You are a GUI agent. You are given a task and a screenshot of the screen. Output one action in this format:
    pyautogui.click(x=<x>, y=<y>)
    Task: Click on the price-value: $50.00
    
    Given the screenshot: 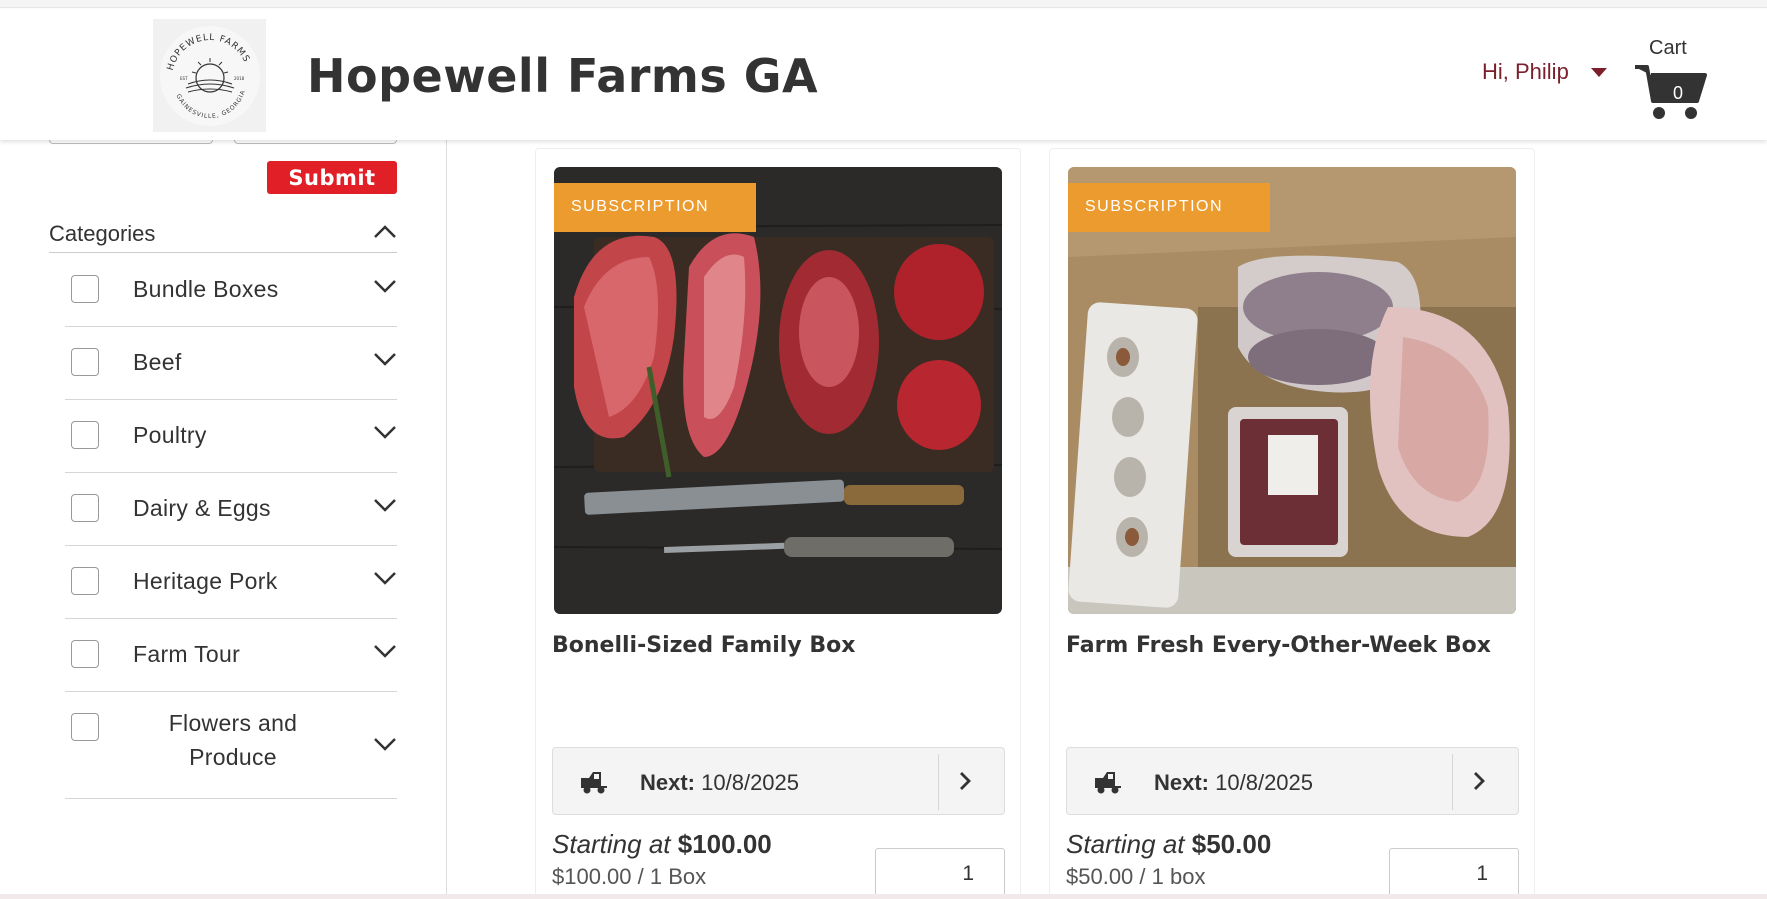 What is the action you would take?
    pyautogui.click(x=1231, y=844)
    